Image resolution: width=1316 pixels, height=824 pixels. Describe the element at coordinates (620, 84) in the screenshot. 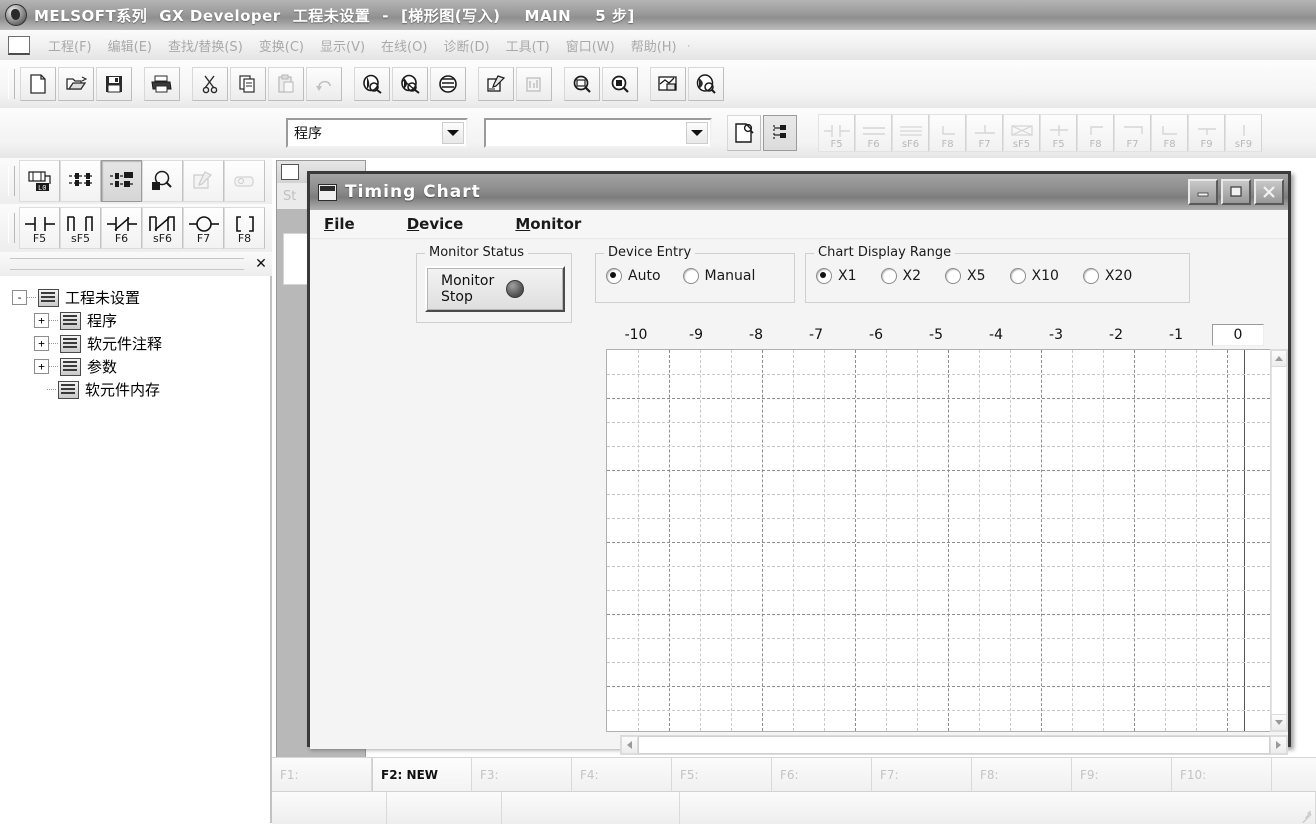

I see `zoom-in-icon` at that location.